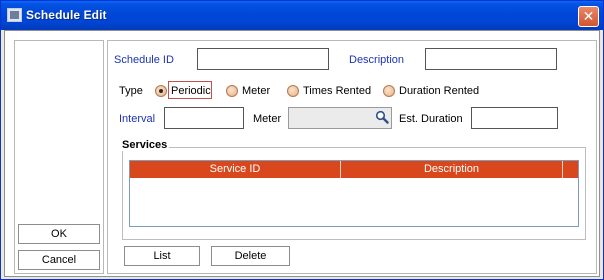 The width and height of the screenshot is (604, 280). I want to click on services-legend: Services, so click(146, 145).